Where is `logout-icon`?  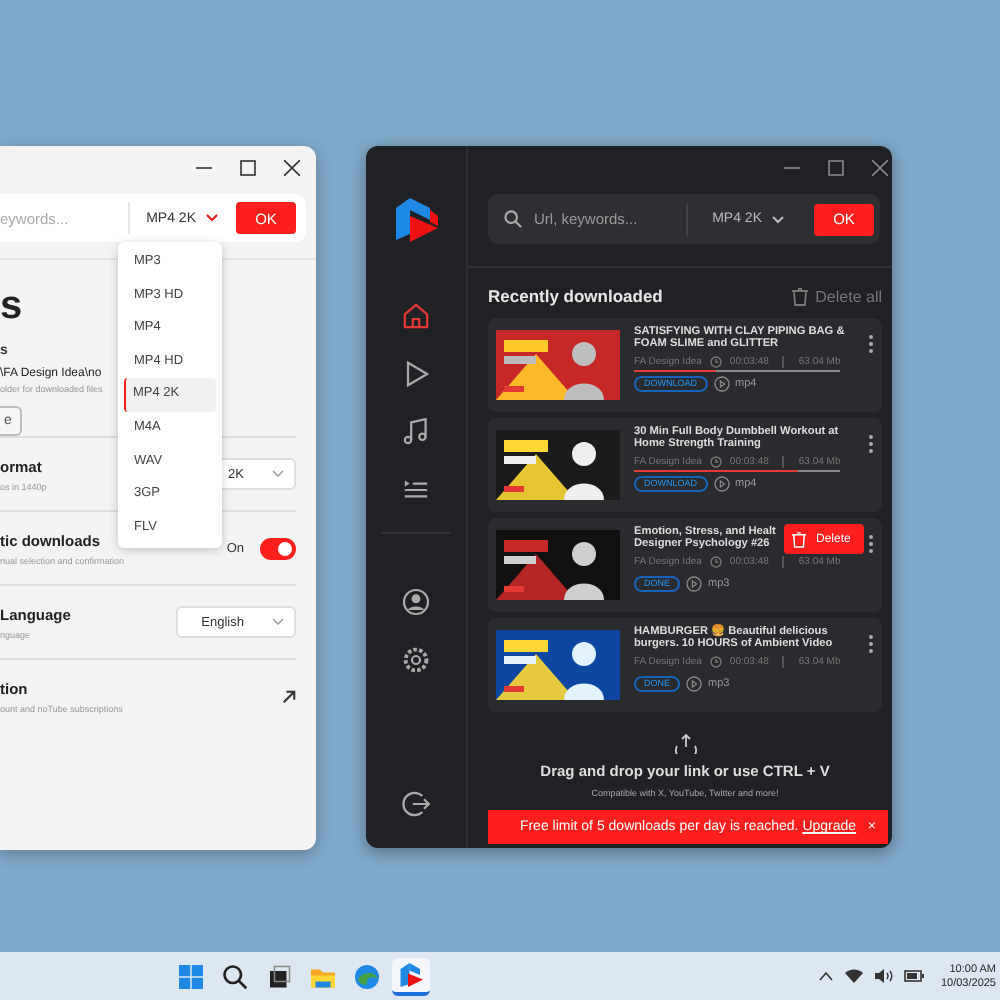 logout-icon is located at coordinates (416, 804).